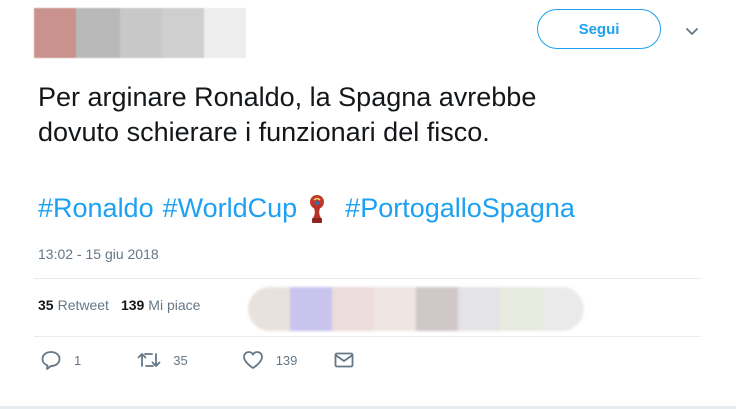  I want to click on like-stat: 139 Mi piace, so click(161, 305).